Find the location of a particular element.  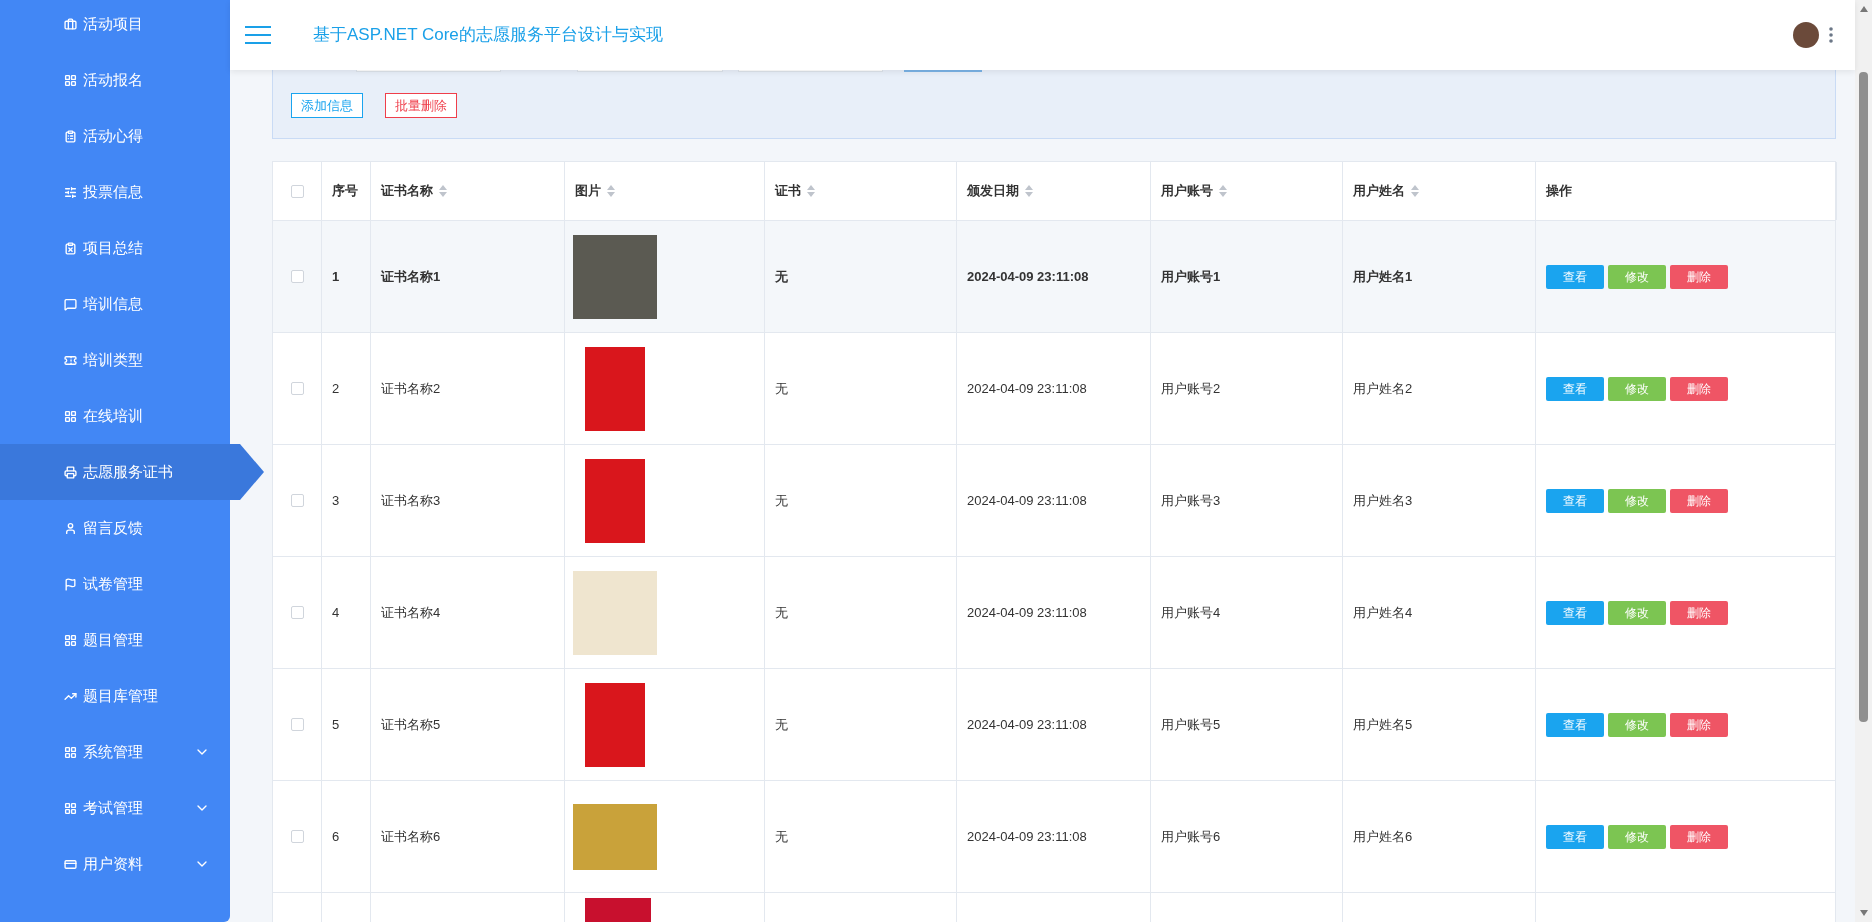

table-cell-text: 用户账号3 is located at coordinates (1191, 500).